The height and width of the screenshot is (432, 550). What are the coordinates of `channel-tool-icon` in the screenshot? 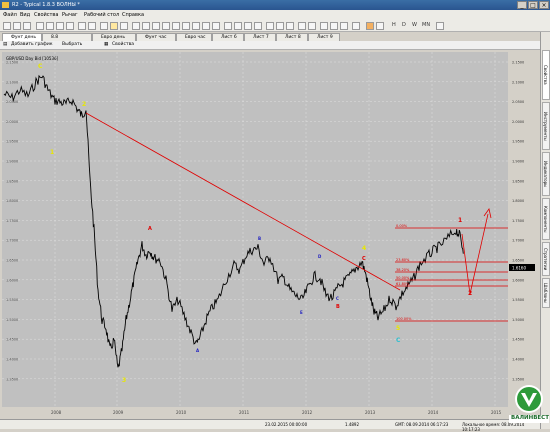 It's located at (166, 26).